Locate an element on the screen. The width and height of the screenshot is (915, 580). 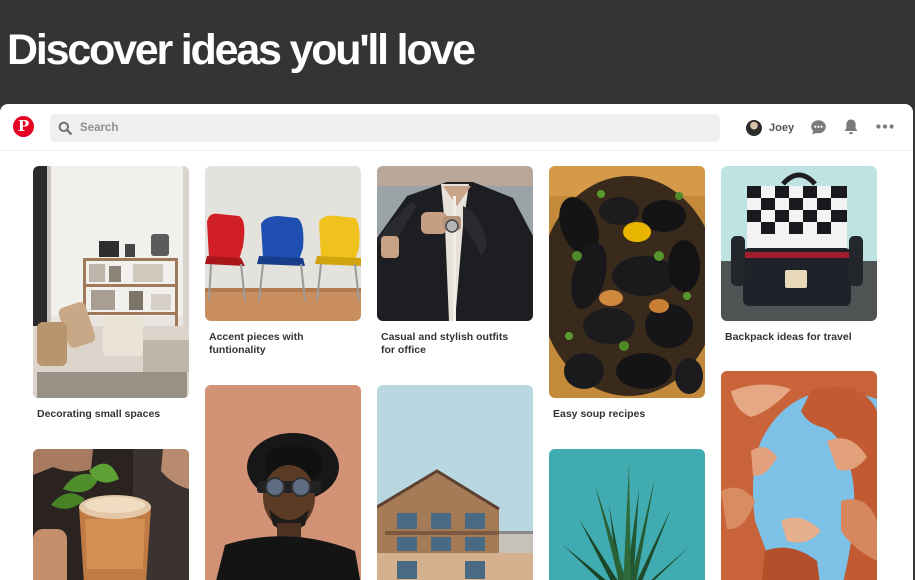
pin-title: Accent pieces with funtionality is located at coordinates (256, 343).